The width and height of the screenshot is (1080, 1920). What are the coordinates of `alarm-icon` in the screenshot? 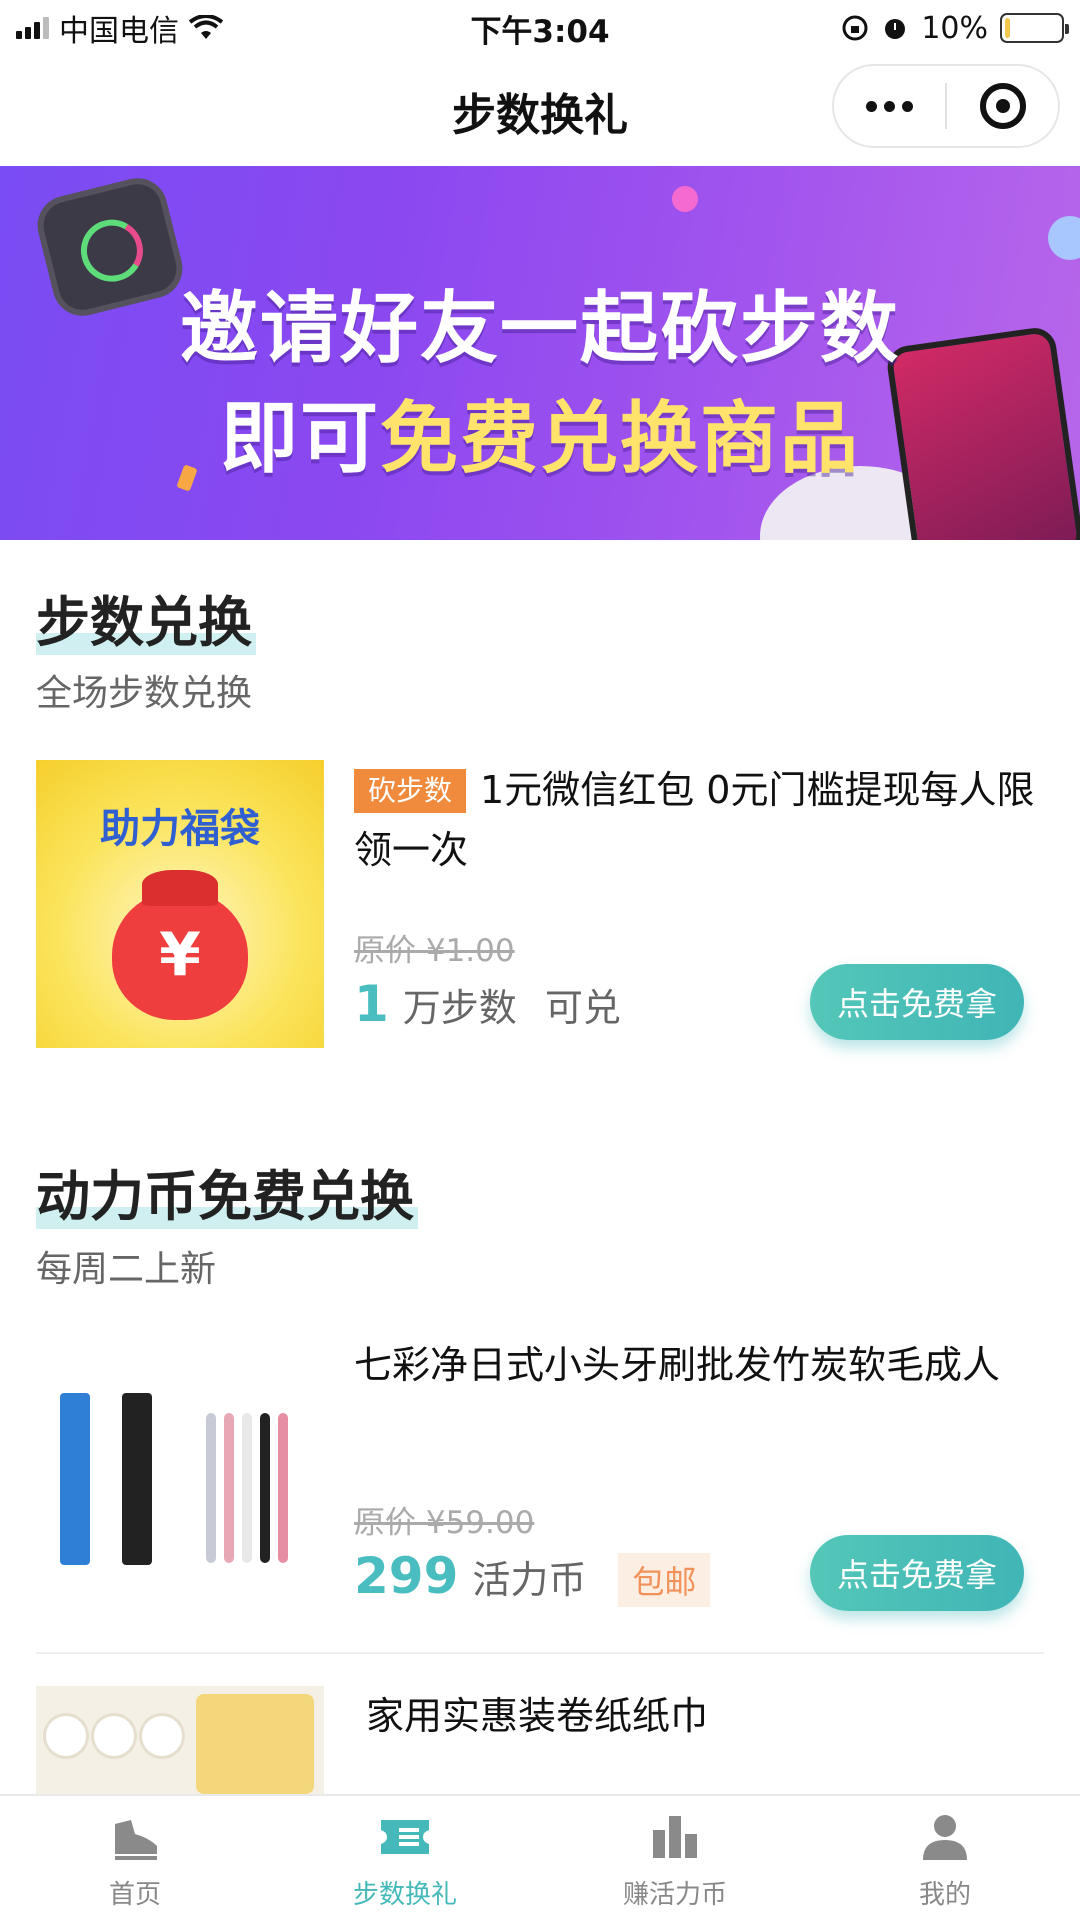 It's located at (895, 29).